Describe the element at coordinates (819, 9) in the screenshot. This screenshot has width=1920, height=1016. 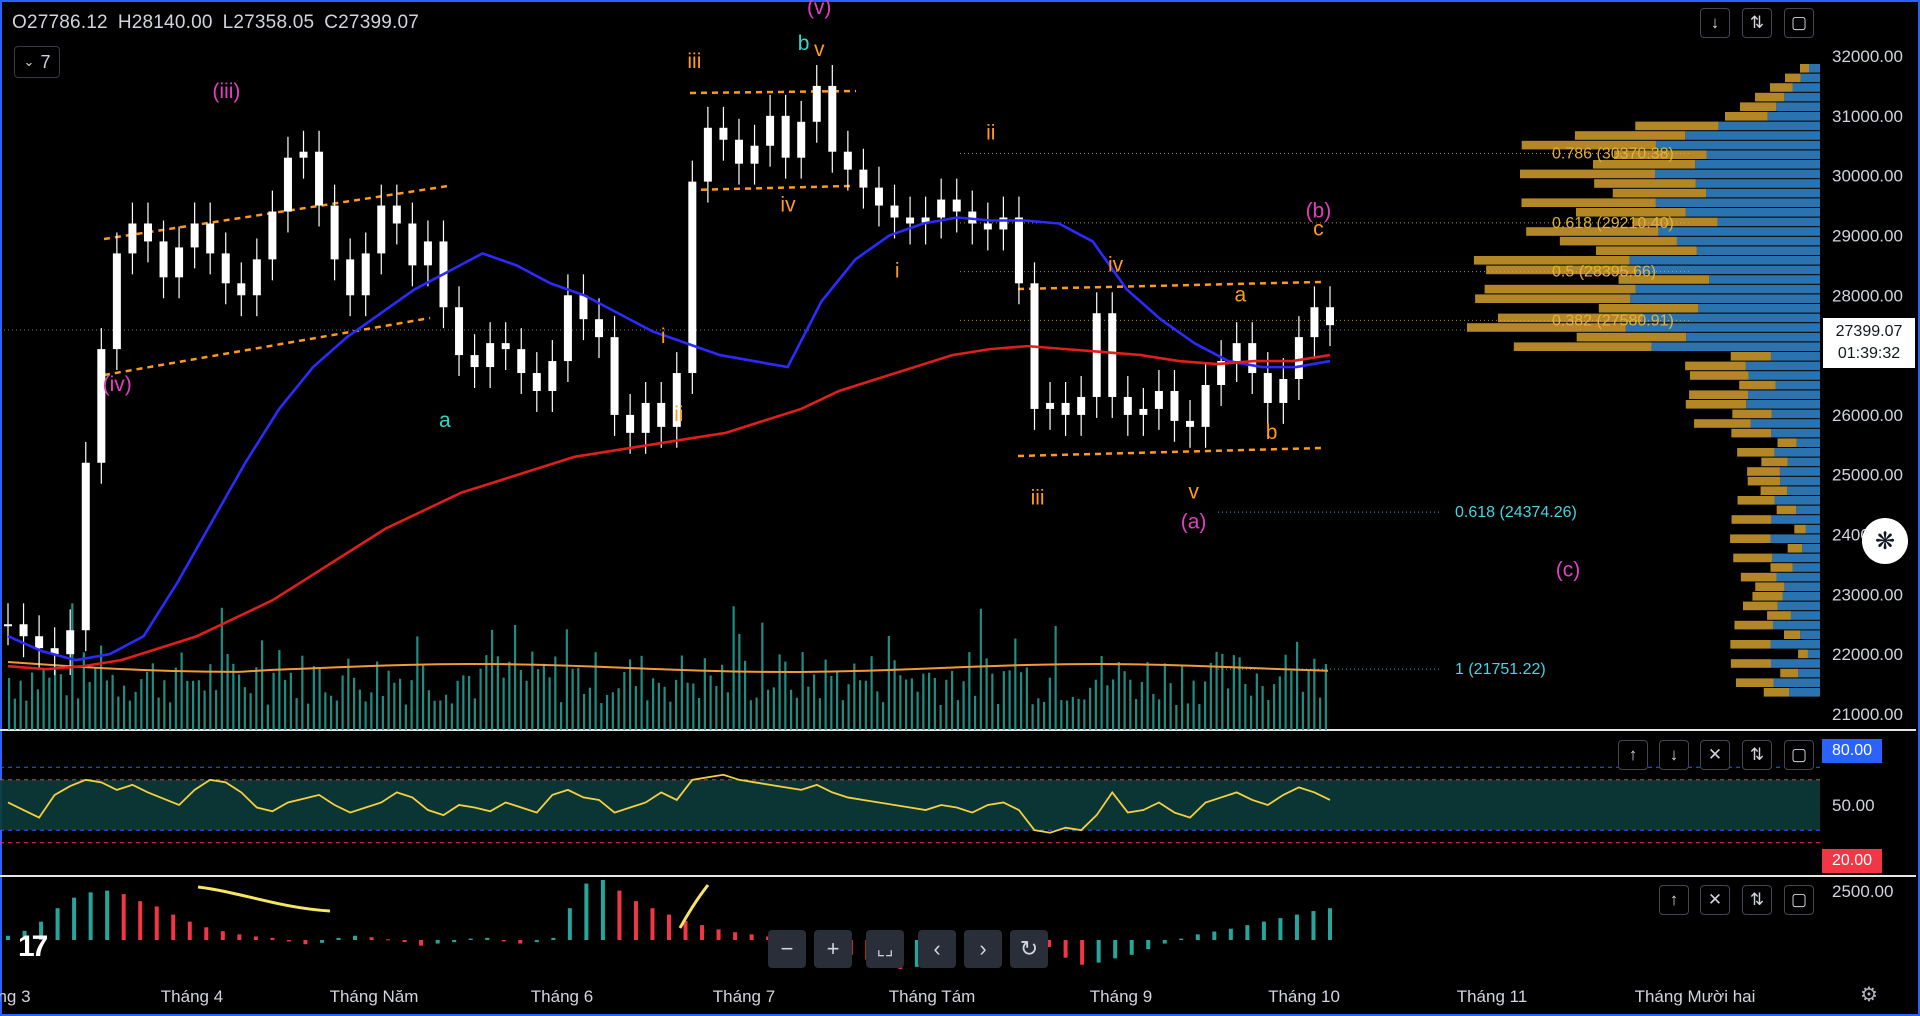
I see `wave-label: (v)` at that location.